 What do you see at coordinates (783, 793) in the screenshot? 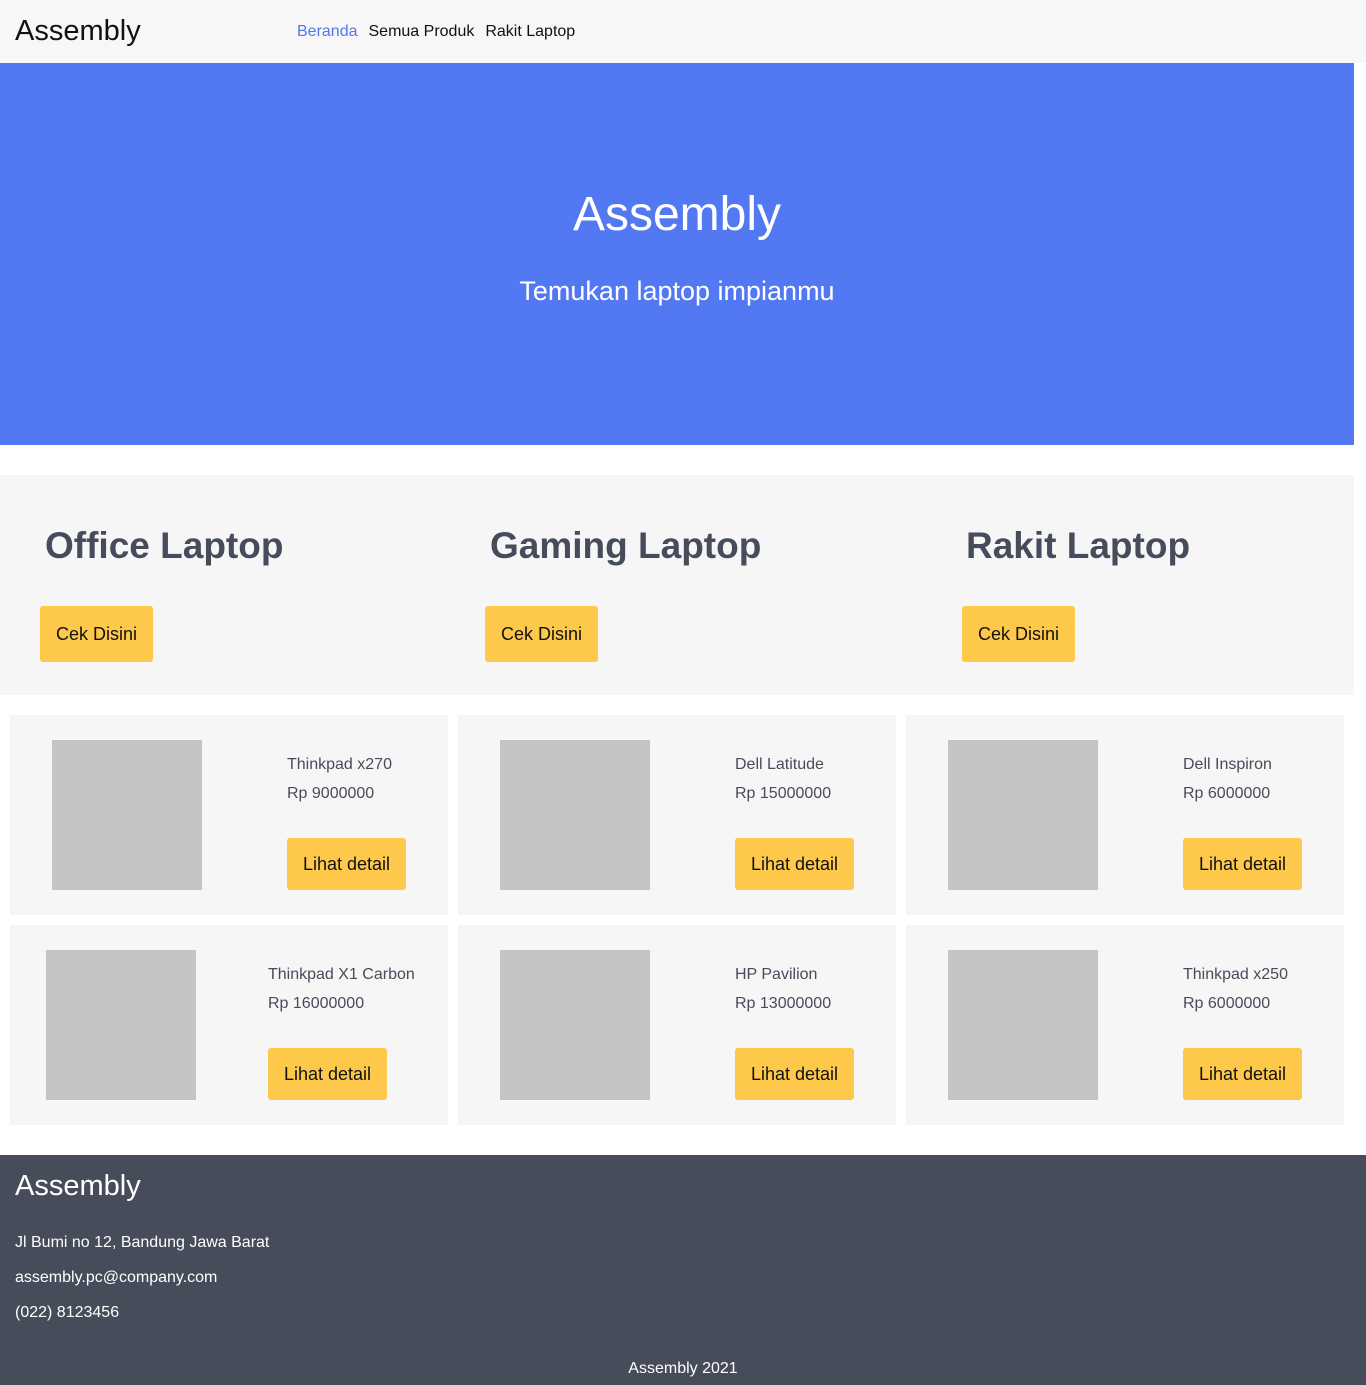
I see `product-price: Rp 15000000` at bounding box center [783, 793].